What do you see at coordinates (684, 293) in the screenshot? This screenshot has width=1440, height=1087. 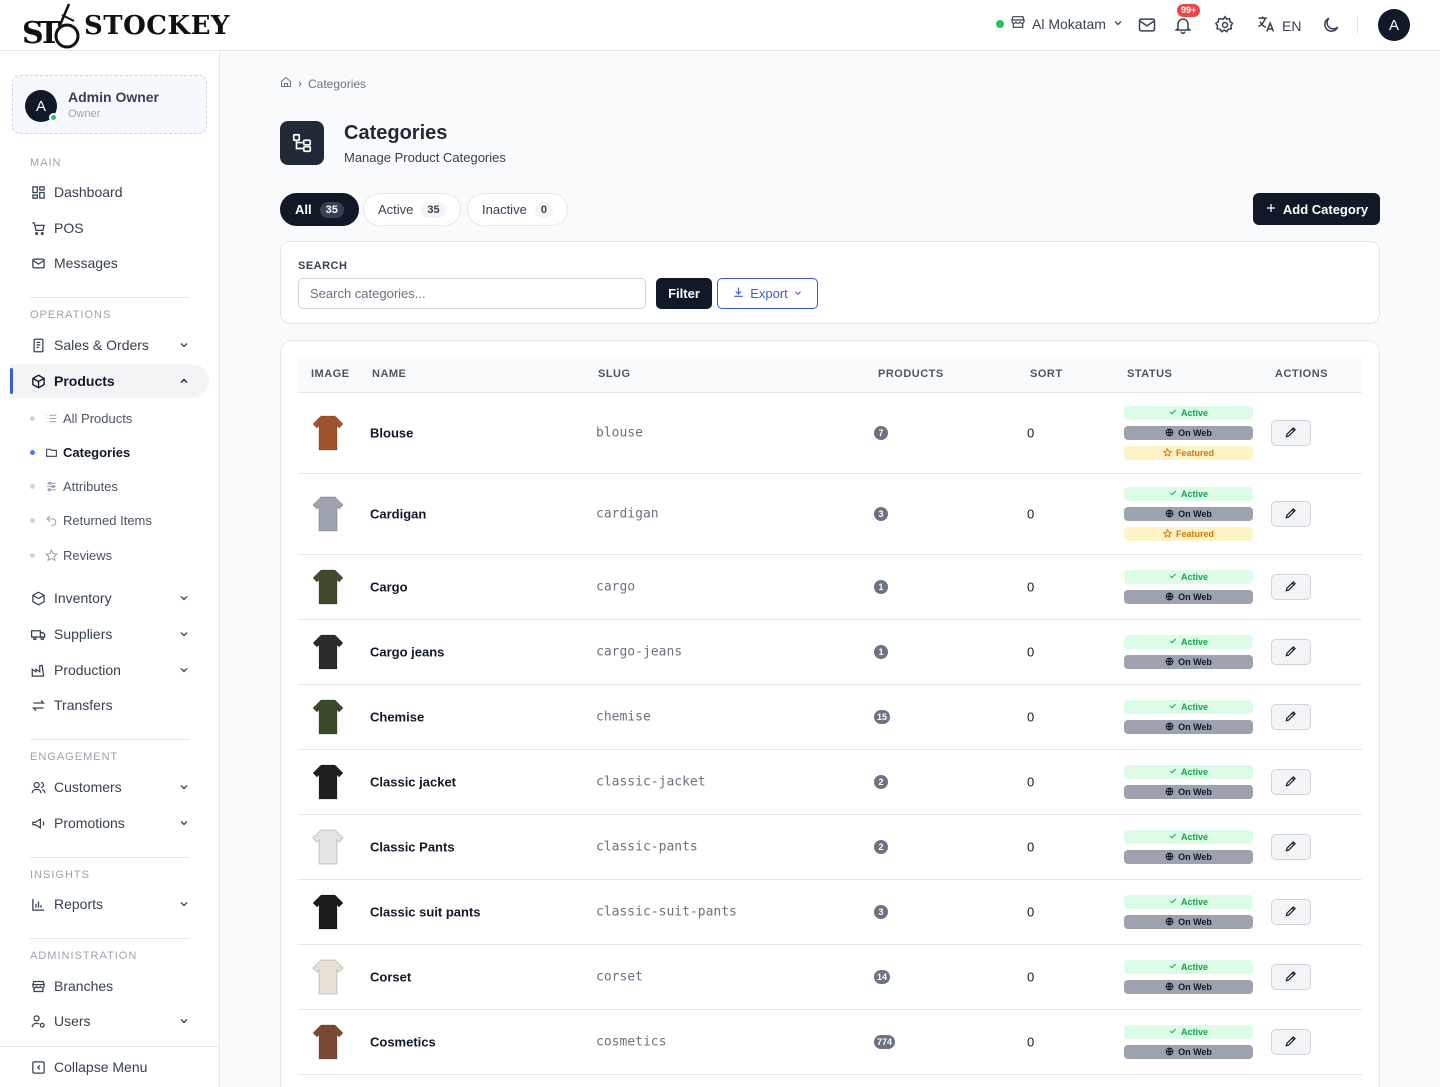 I see `filter-button: Filter` at bounding box center [684, 293].